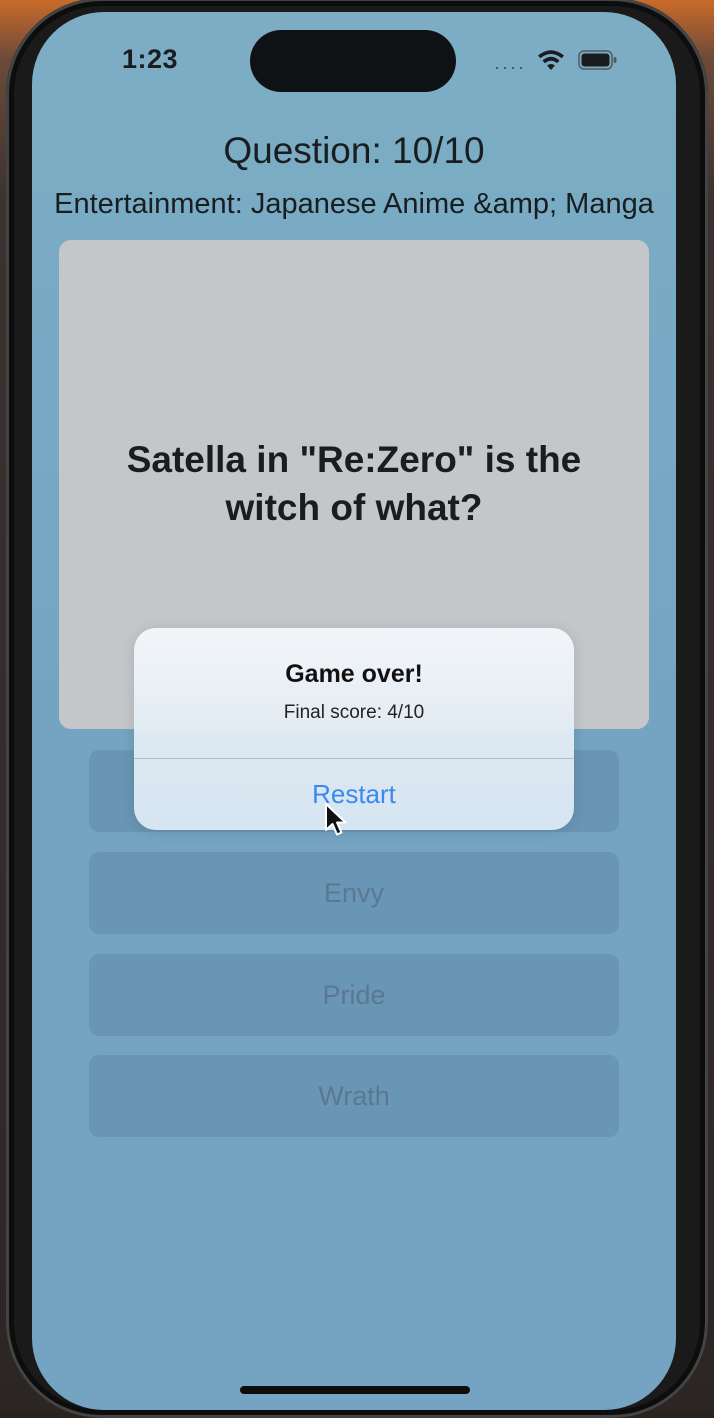  I want to click on restart-button: Restart, so click(354, 794).